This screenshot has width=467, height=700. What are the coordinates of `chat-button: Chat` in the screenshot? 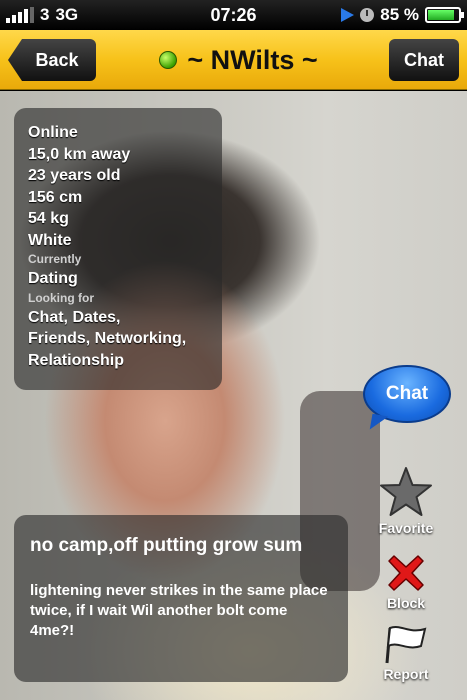 It's located at (424, 60).